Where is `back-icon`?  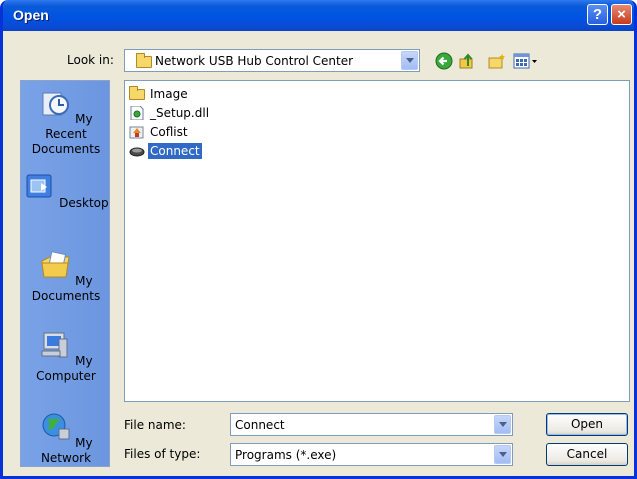
back-icon is located at coordinates (444, 61).